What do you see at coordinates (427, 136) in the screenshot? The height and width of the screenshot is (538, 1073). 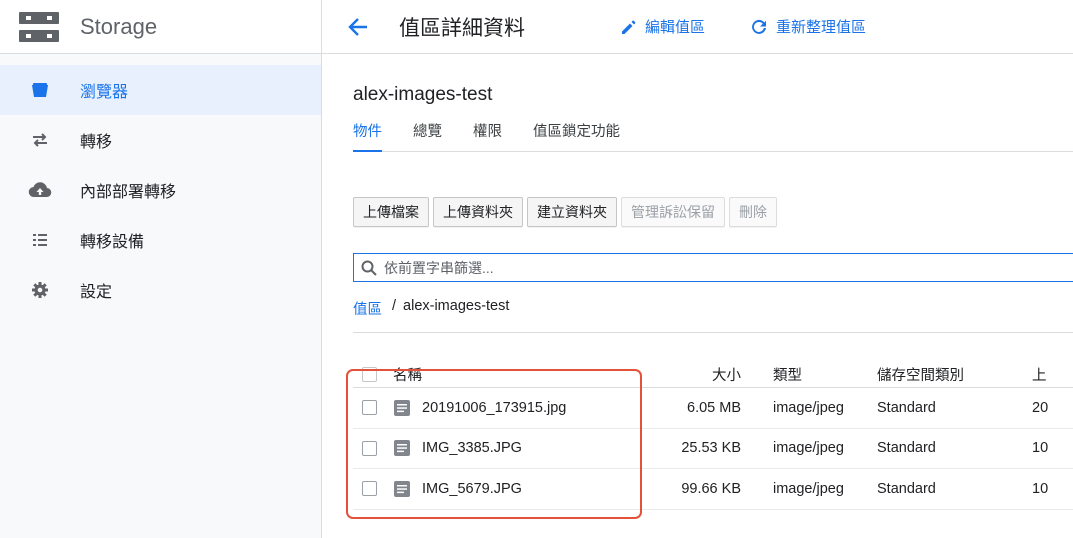 I see `tab-overview: 總覽` at bounding box center [427, 136].